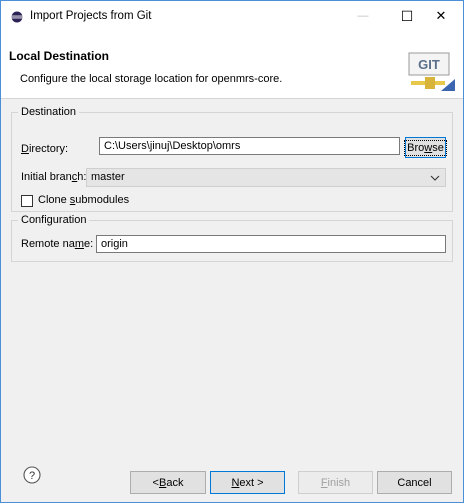 Image resolution: width=464 pixels, height=503 pixels. I want to click on chevron-down-icon, so click(435, 178).